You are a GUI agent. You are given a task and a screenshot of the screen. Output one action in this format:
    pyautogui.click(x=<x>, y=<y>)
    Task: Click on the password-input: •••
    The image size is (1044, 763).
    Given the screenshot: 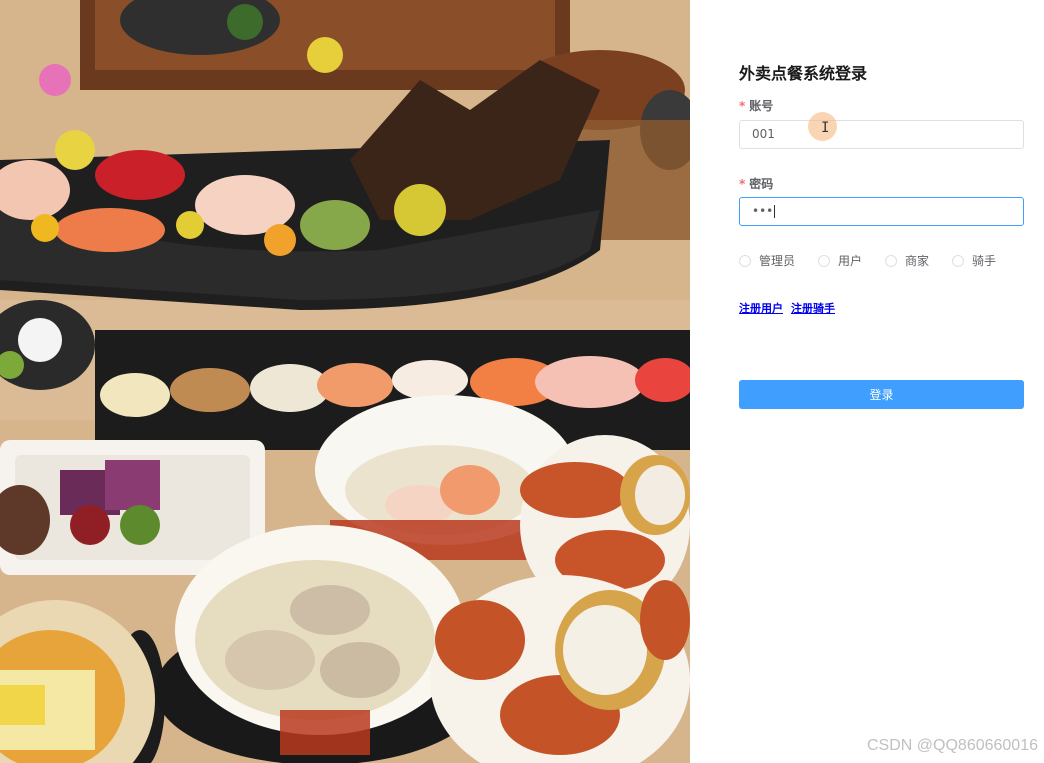 What is the action you would take?
    pyautogui.click(x=881, y=211)
    